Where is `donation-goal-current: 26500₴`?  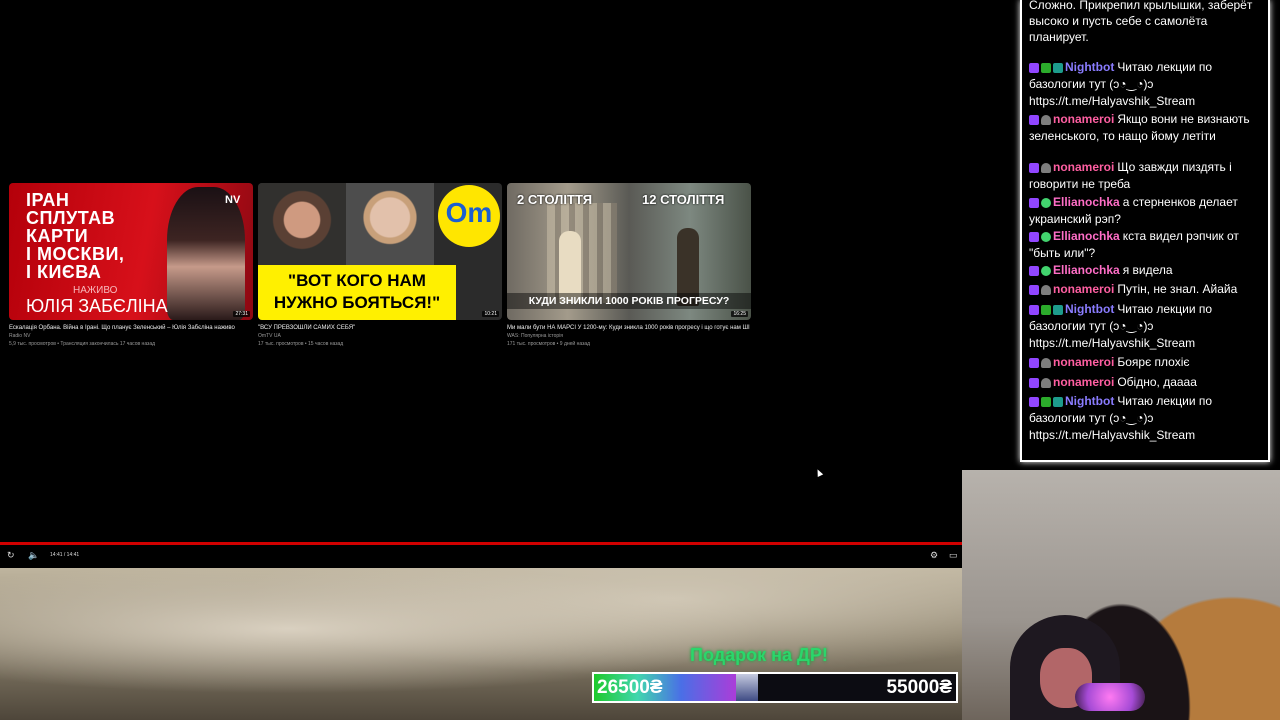
donation-goal-current: 26500₴ is located at coordinates (630, 687).